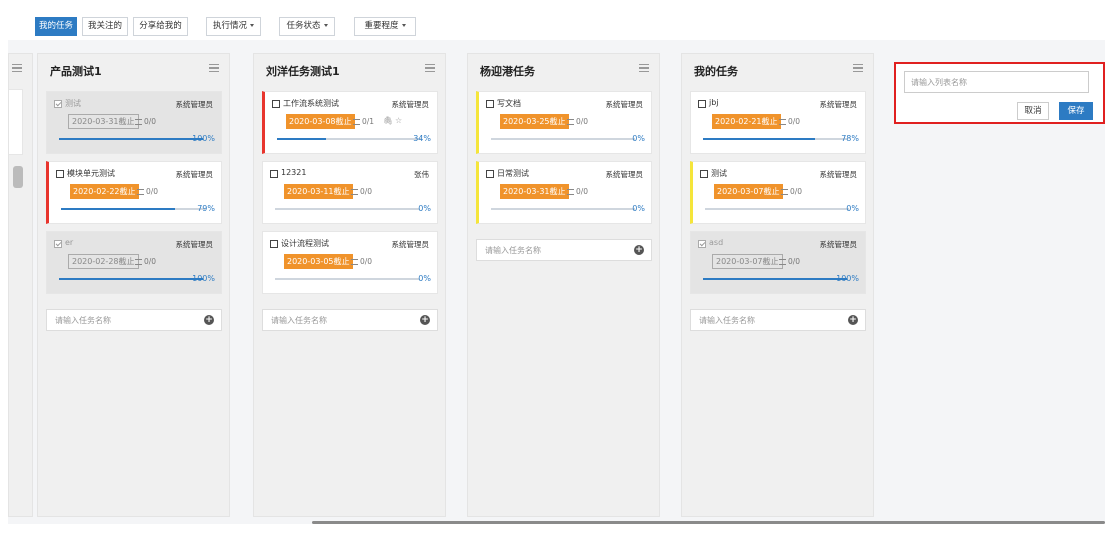 This screenshot has height=536, width=1105. Describe the element at coordinates (206, 208) in the screenshot. I see `progress-percent: 79%` at that location.